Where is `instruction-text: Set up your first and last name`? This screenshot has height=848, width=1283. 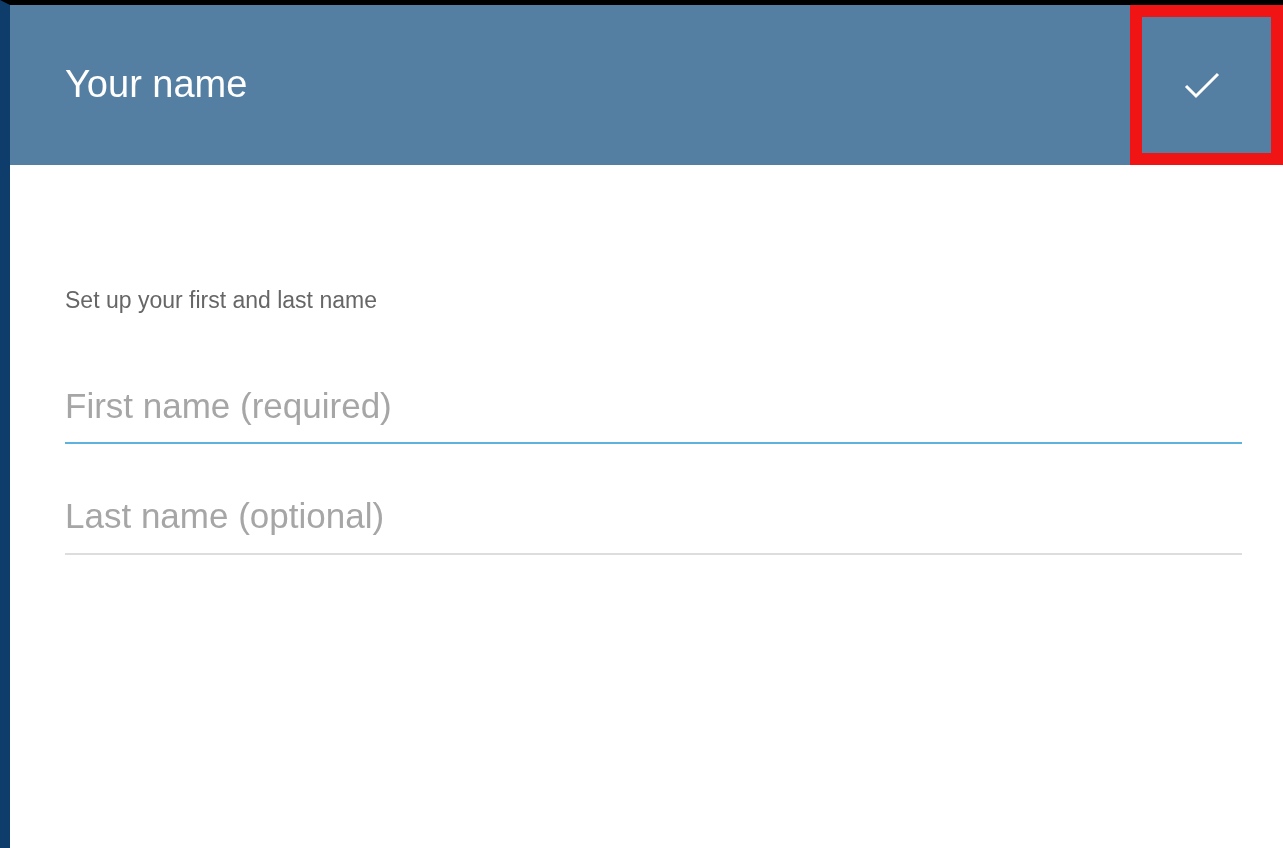
instruction-text: Set up your first and last name is located at coordinates (221, 300).